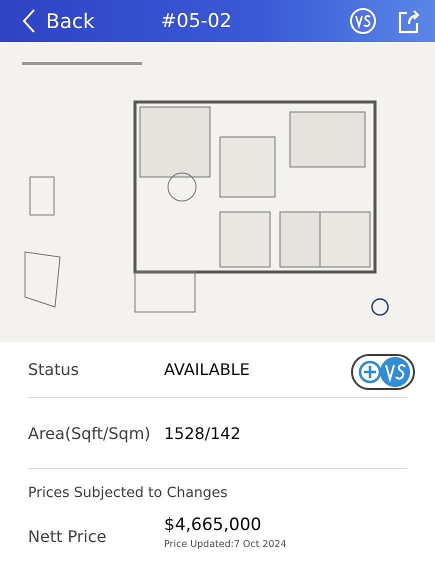 The width and height of the screenshot is (435, 565). I want to click on compare-add-button, so click(383, 372).